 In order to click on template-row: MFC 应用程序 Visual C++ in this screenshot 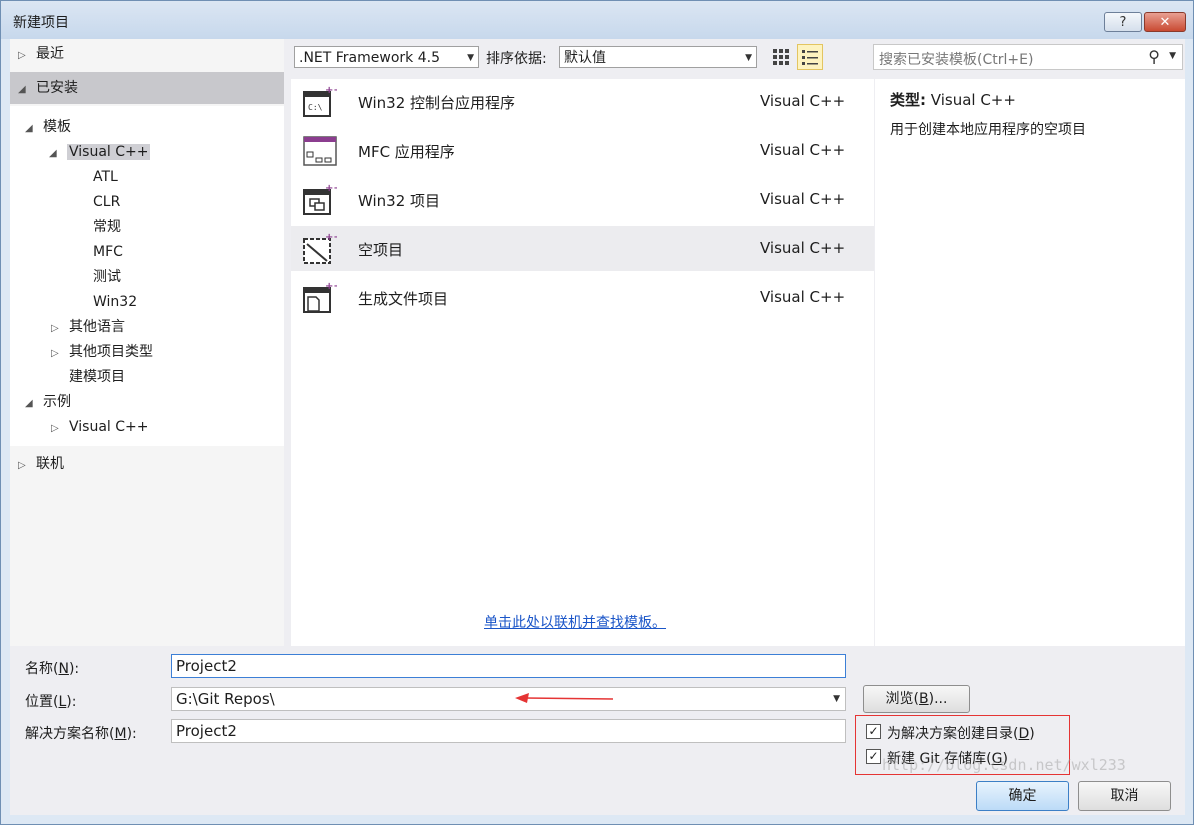, I will do `click(582, 150)`.